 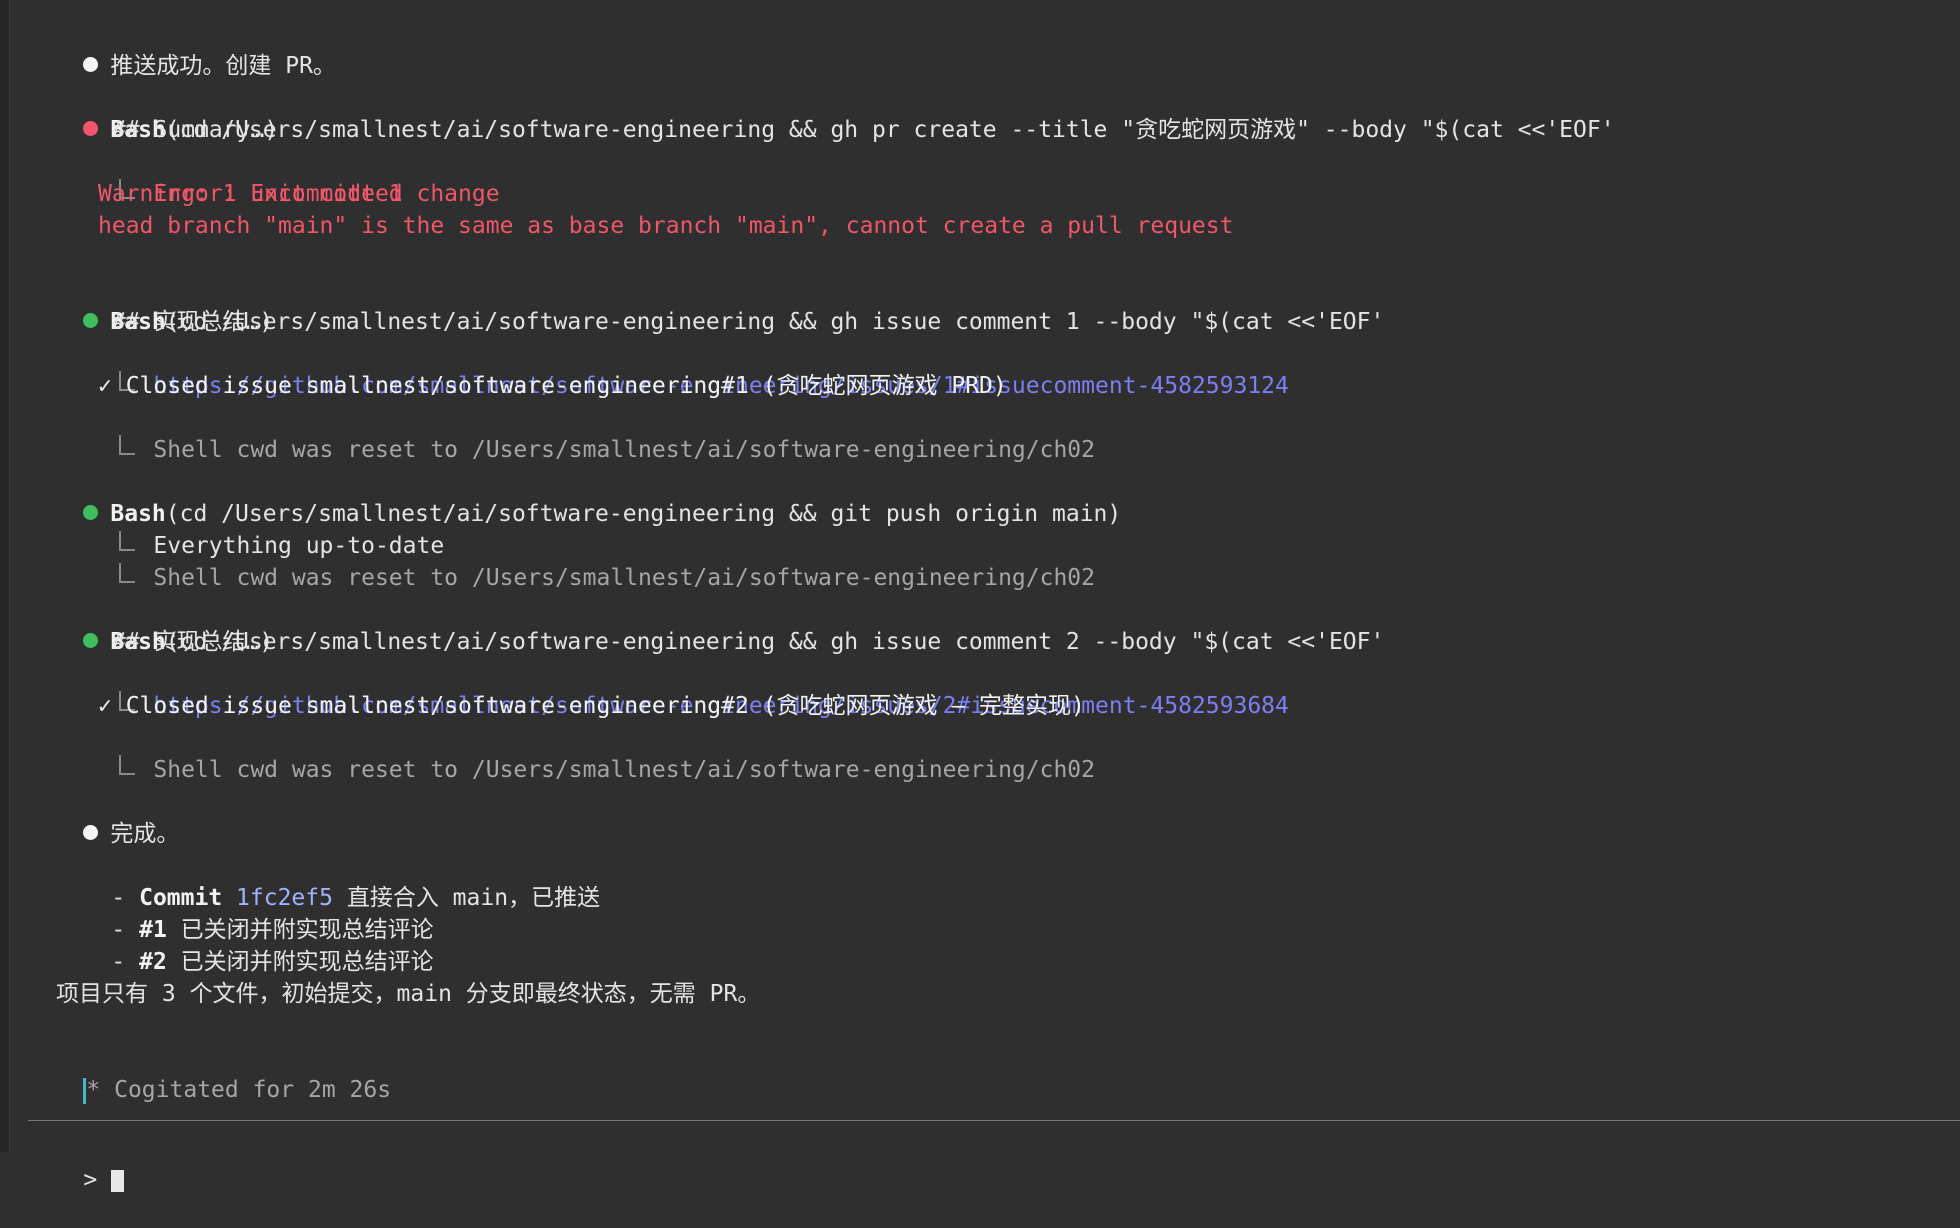 I want to click on summary-bullet: - Commit 1fc2ef5 直接合入 main，已推送, so click(x=328, y=880).